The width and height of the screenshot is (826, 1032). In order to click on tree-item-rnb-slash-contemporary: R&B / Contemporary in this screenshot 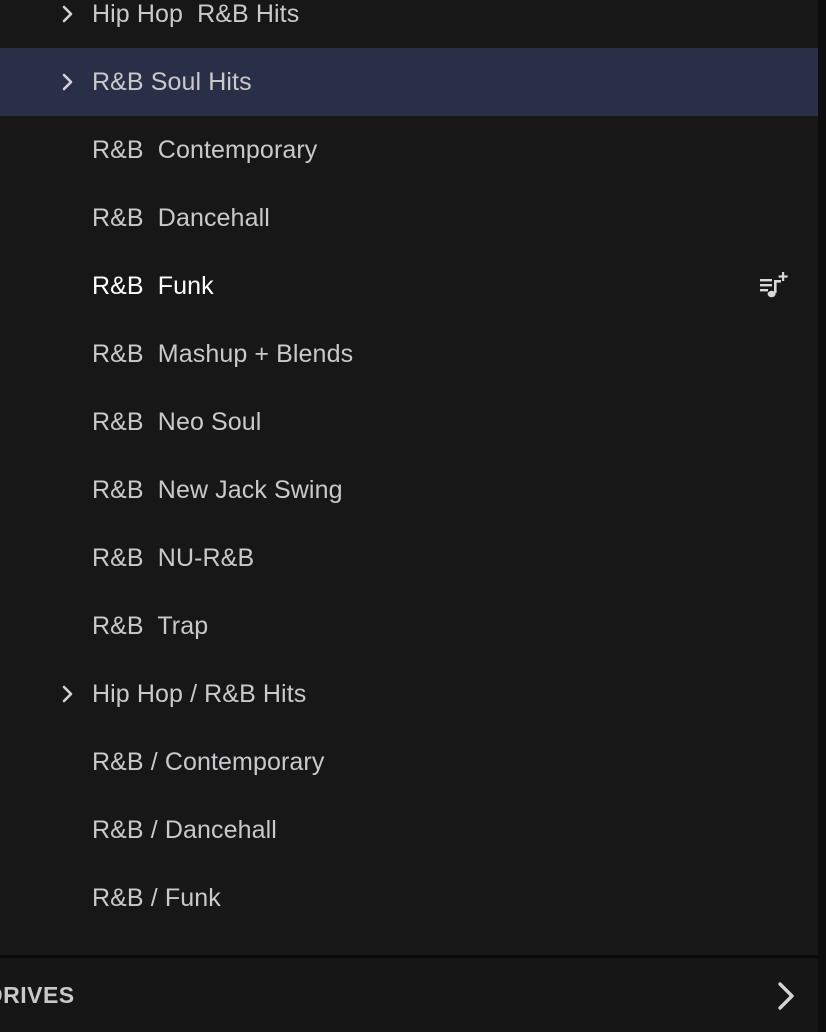, I will do `click(409, 762)`.